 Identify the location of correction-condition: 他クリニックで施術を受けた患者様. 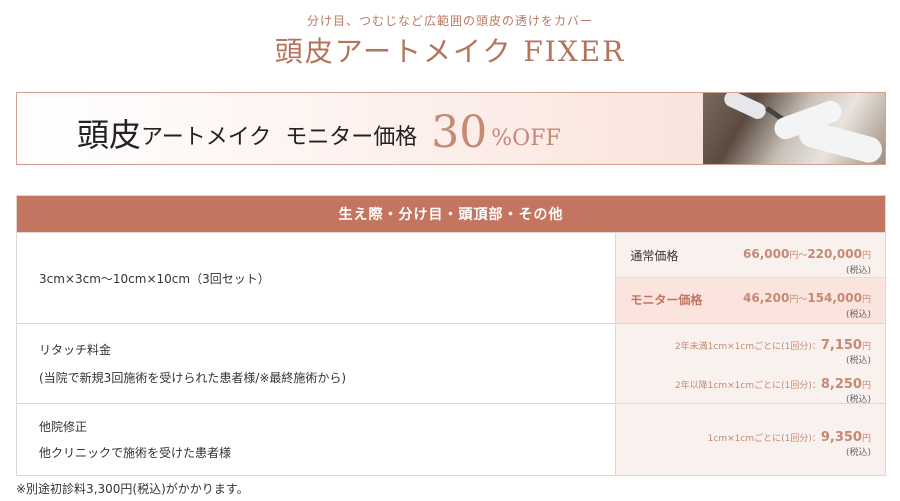
(135, 452).